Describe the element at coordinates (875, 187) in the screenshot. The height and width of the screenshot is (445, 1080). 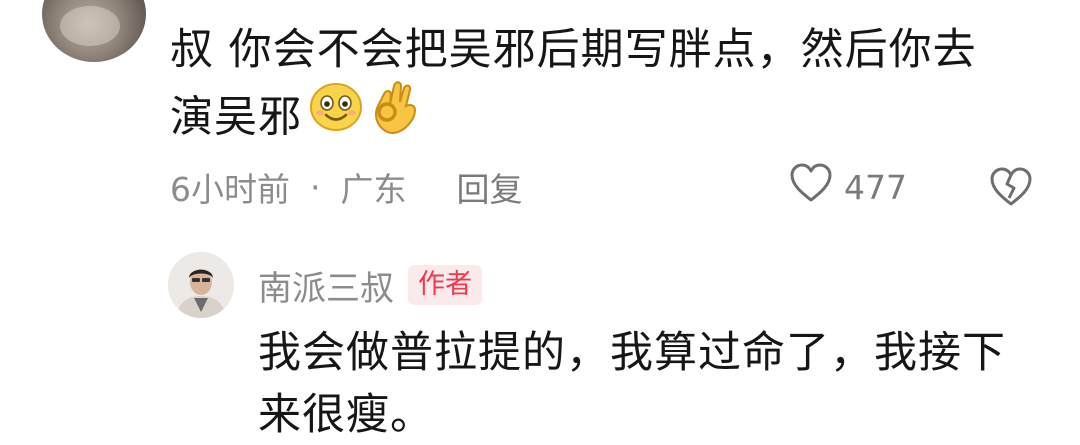
I see `like-count: 477` at that location.